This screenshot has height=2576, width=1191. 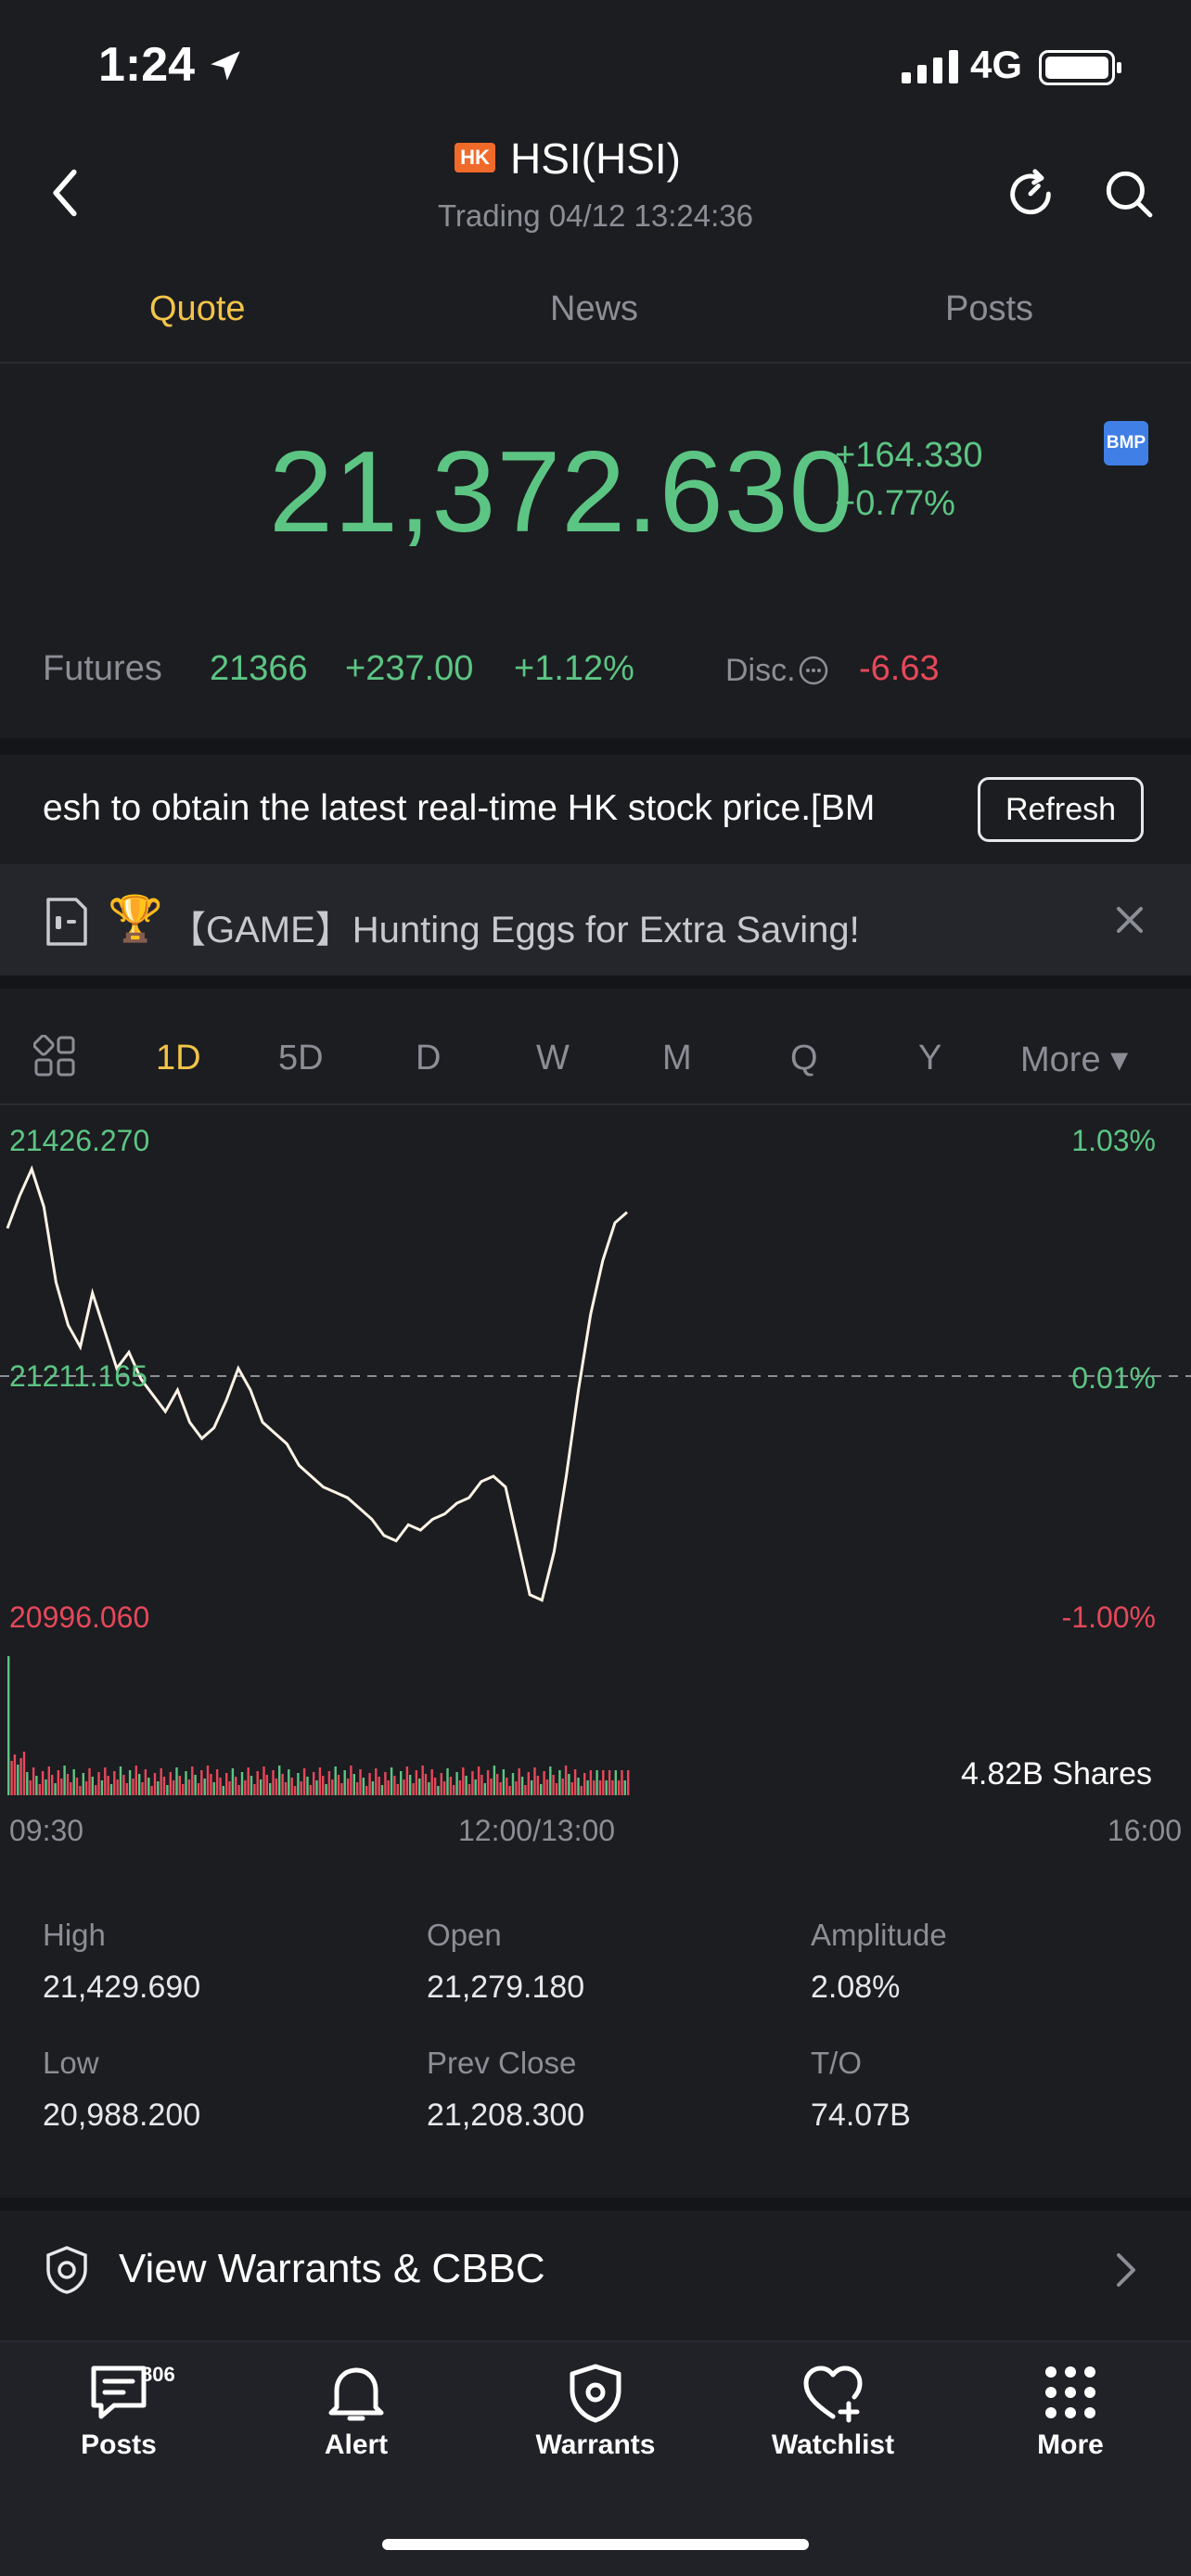 I want to click on pct-low-label: -1.00%, so click(x=1108, y=1617).